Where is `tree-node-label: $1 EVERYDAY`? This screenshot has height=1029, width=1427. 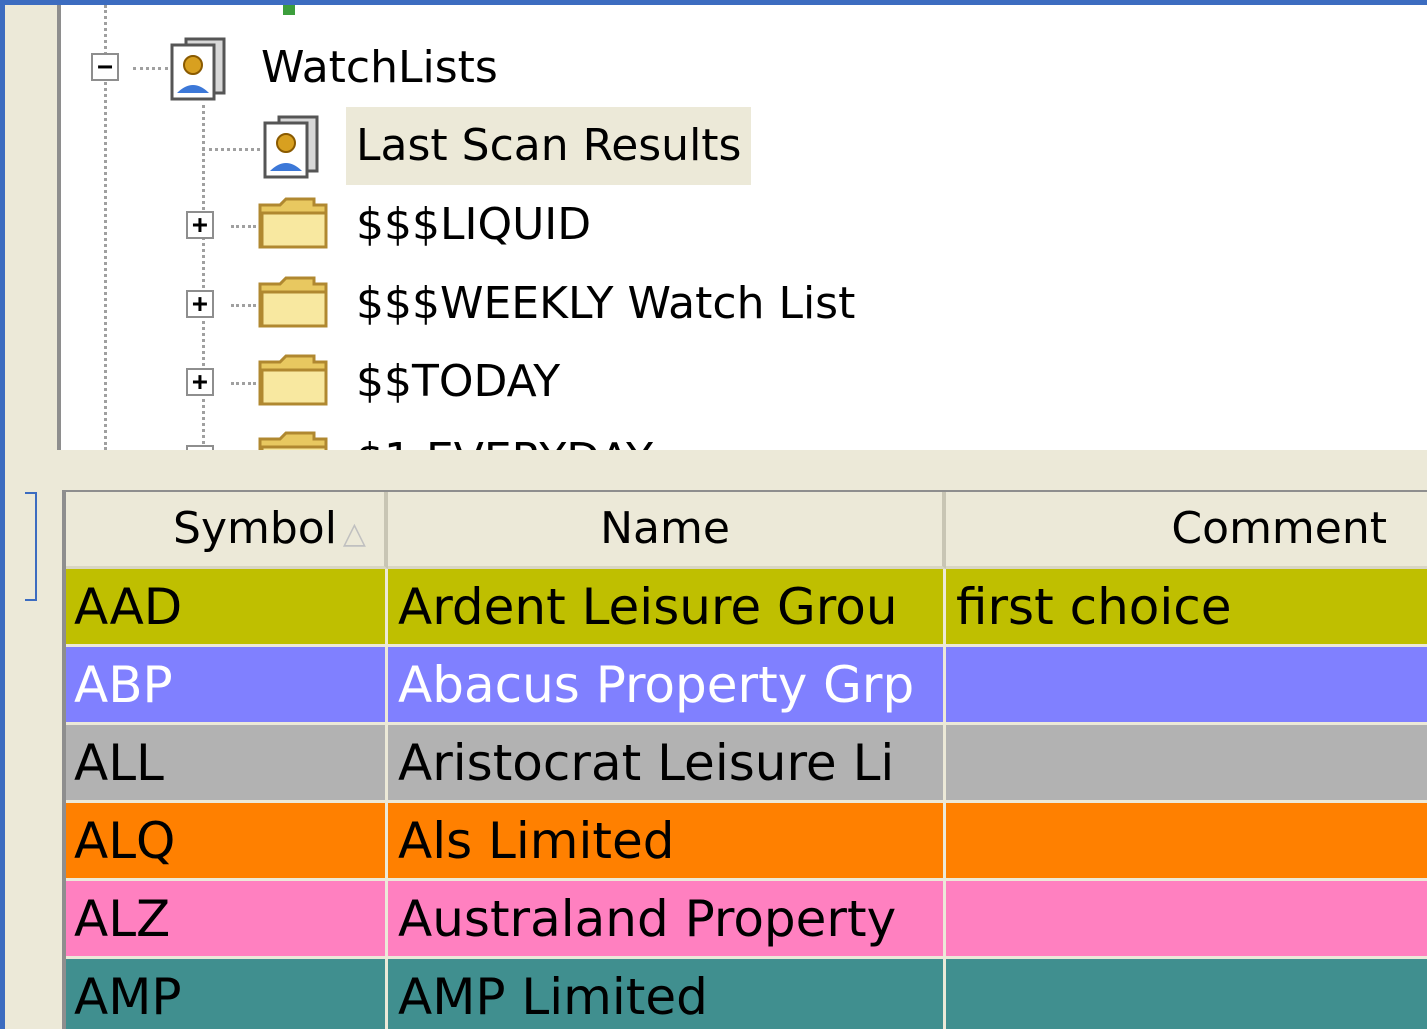 tree-node-label: $1 EVERYDAY is located at coordinates (504, 439).